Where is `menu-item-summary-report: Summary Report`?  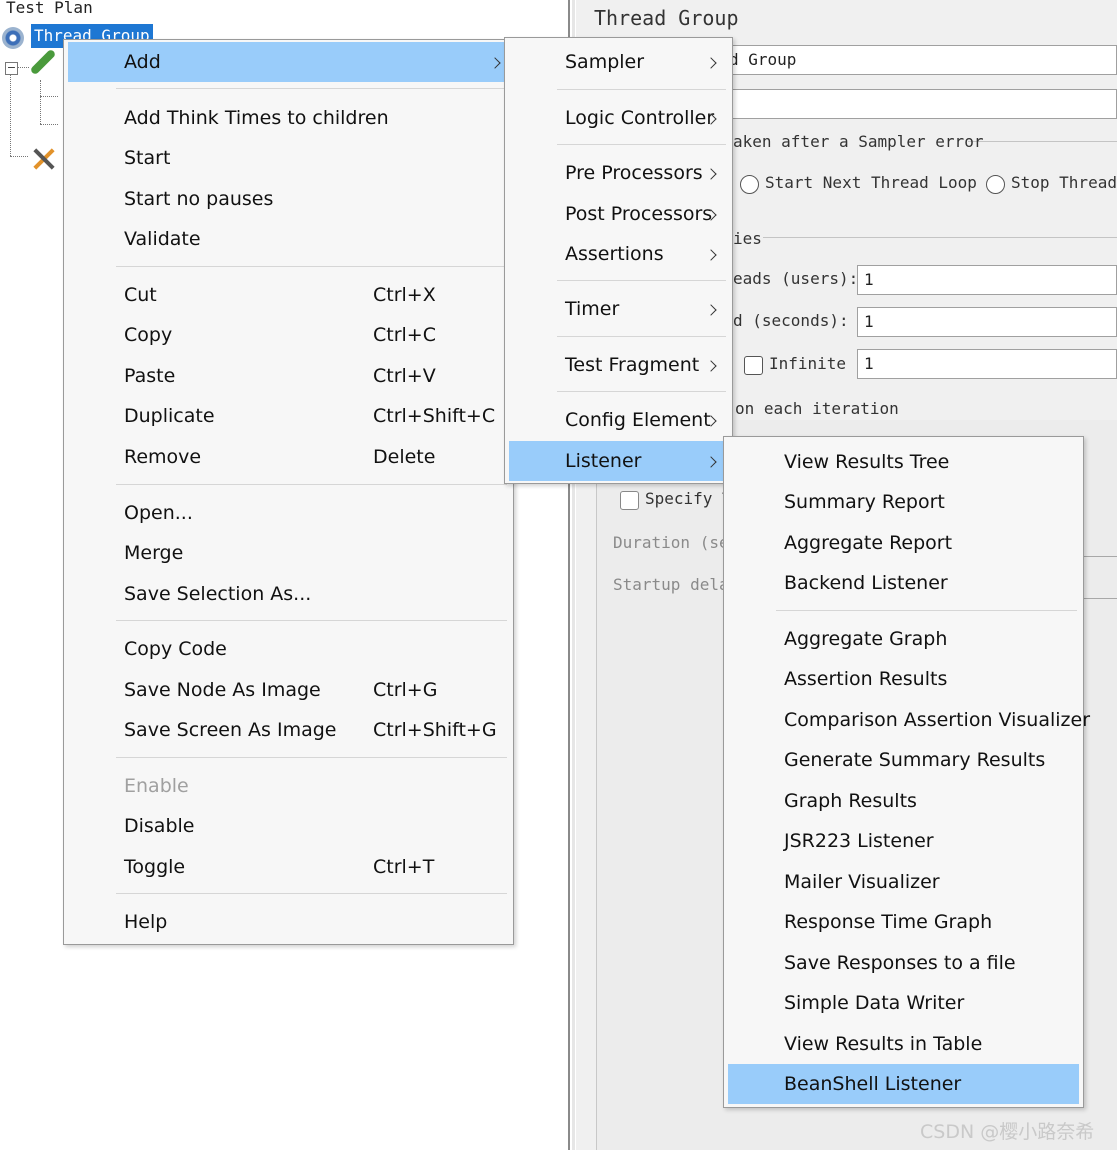
menu-item-summary-report: Summary Report is located at coordinates (903, 502).